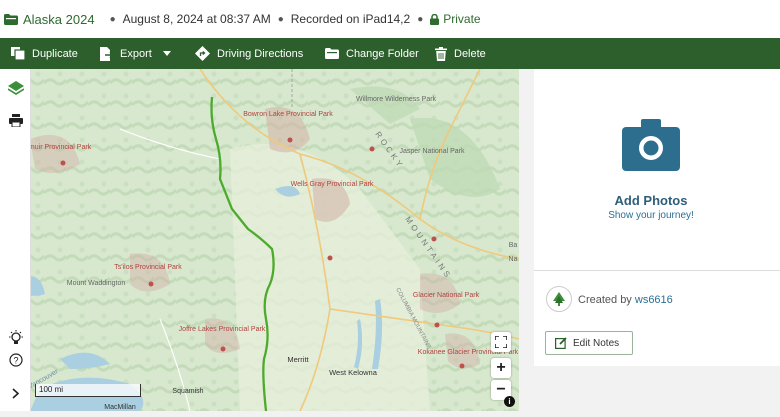  Describe the element at coordinates (651, 145) in the screenshot. I see `camera-icon` at that location.